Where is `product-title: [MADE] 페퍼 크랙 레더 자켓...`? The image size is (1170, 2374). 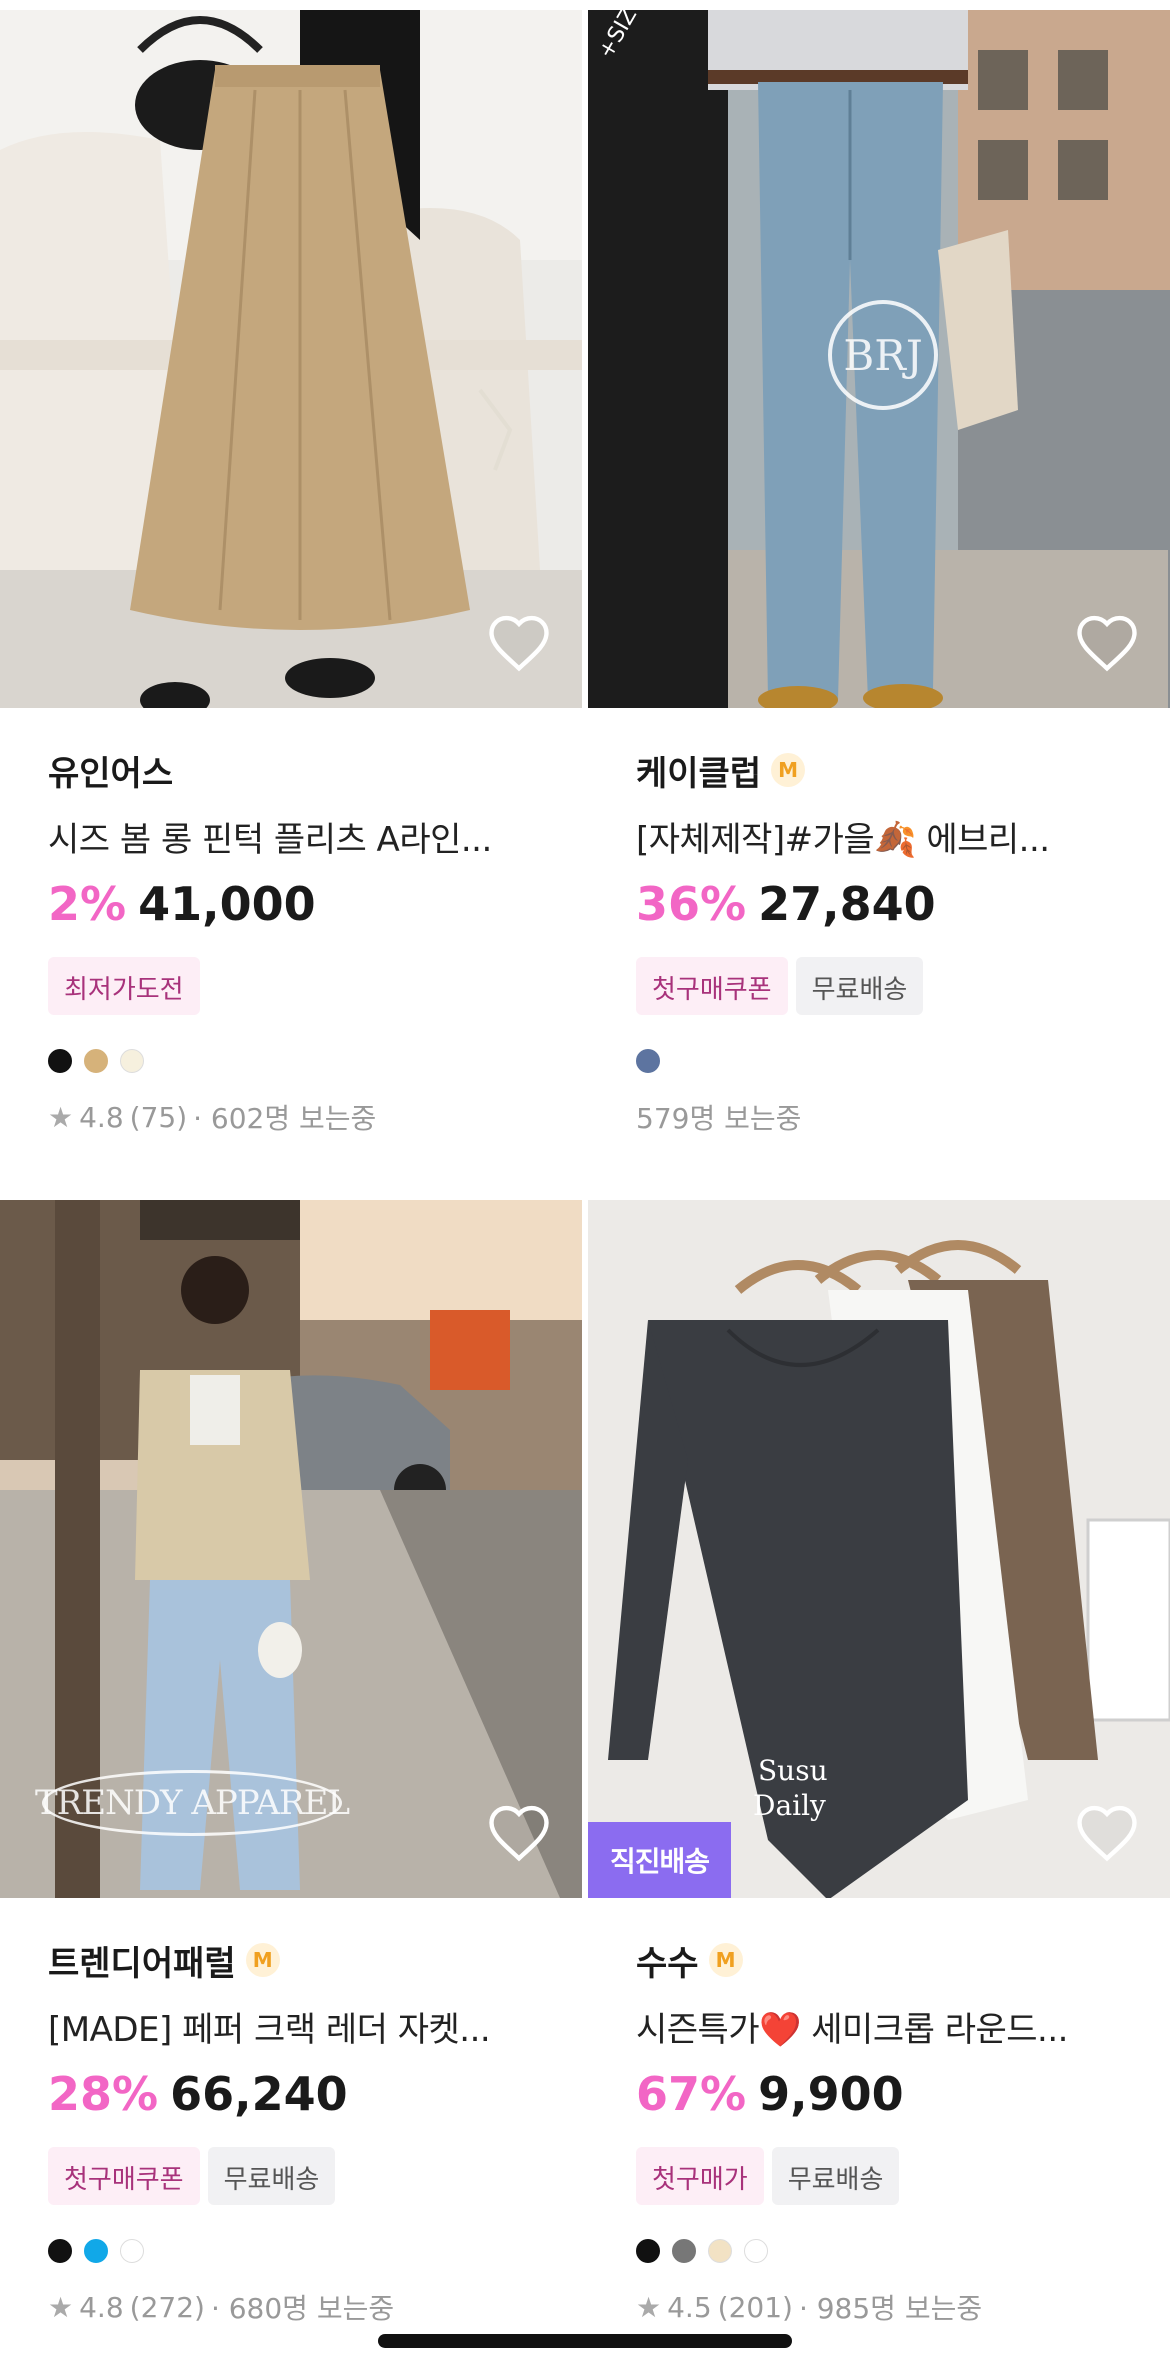 product-title: [MADE] 페퍼 크랙 레더 자켓... is located at coordinates (308, 2026).